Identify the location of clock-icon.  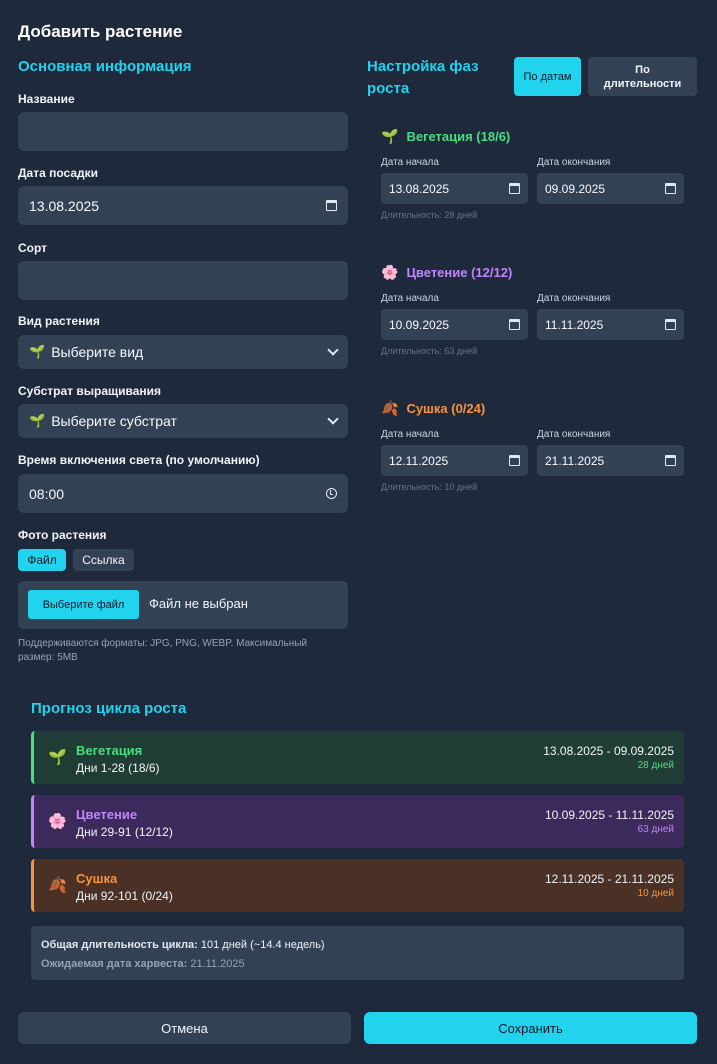
(331, 493).